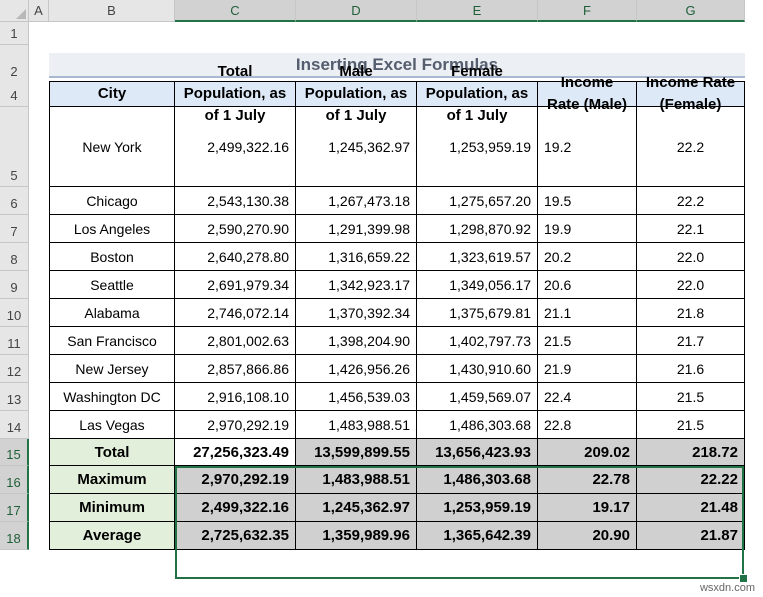 The image size is (763, 597). Describe the element at coordinates (14, 147) in the screenshot. I see `row-header-5: 5` at that location.